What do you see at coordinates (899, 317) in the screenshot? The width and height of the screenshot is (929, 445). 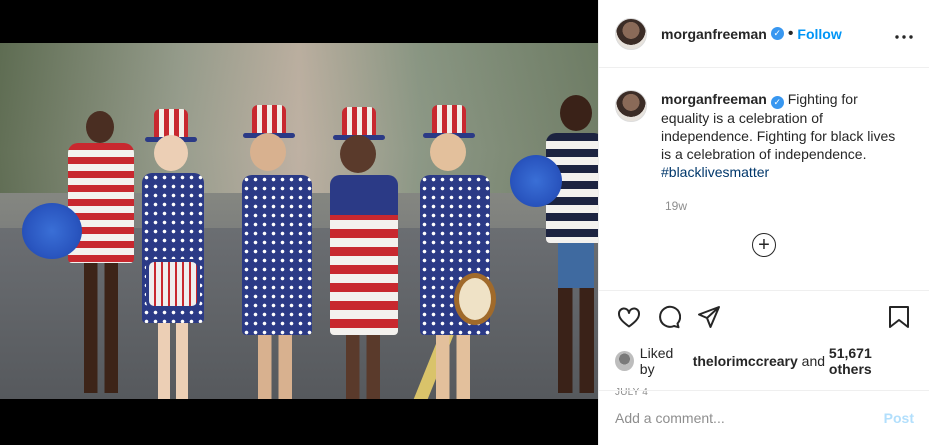 I see `bookmark-icon` at bounding box center [899, 317].